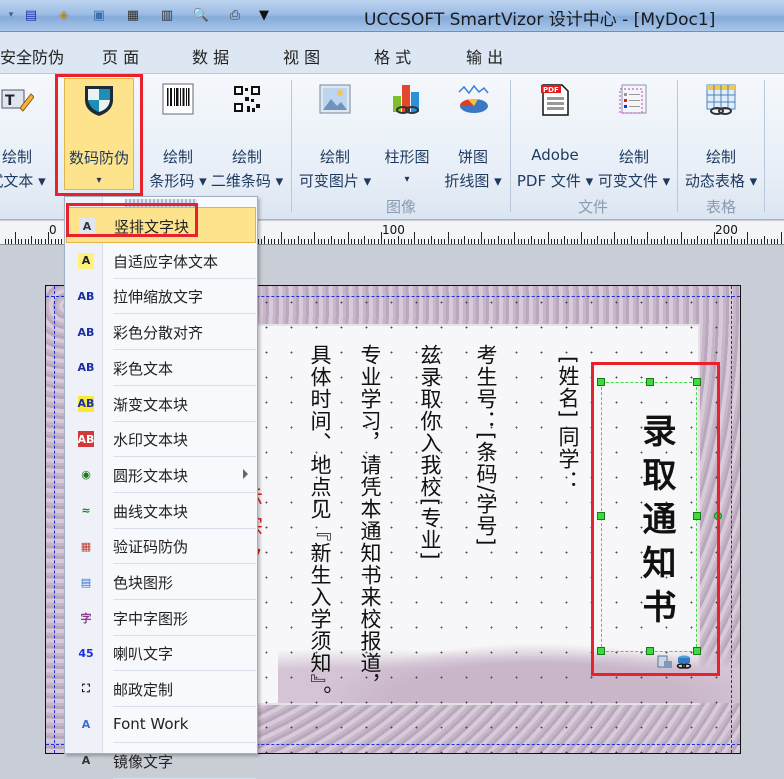 The width and height of the screenshot is (784, 779). What do you see at coordinates (335, 134) in the screenshot?
I see `draw-variable-image-button: 绘制 可变图片 ▾` at bounding box center [335, 134].